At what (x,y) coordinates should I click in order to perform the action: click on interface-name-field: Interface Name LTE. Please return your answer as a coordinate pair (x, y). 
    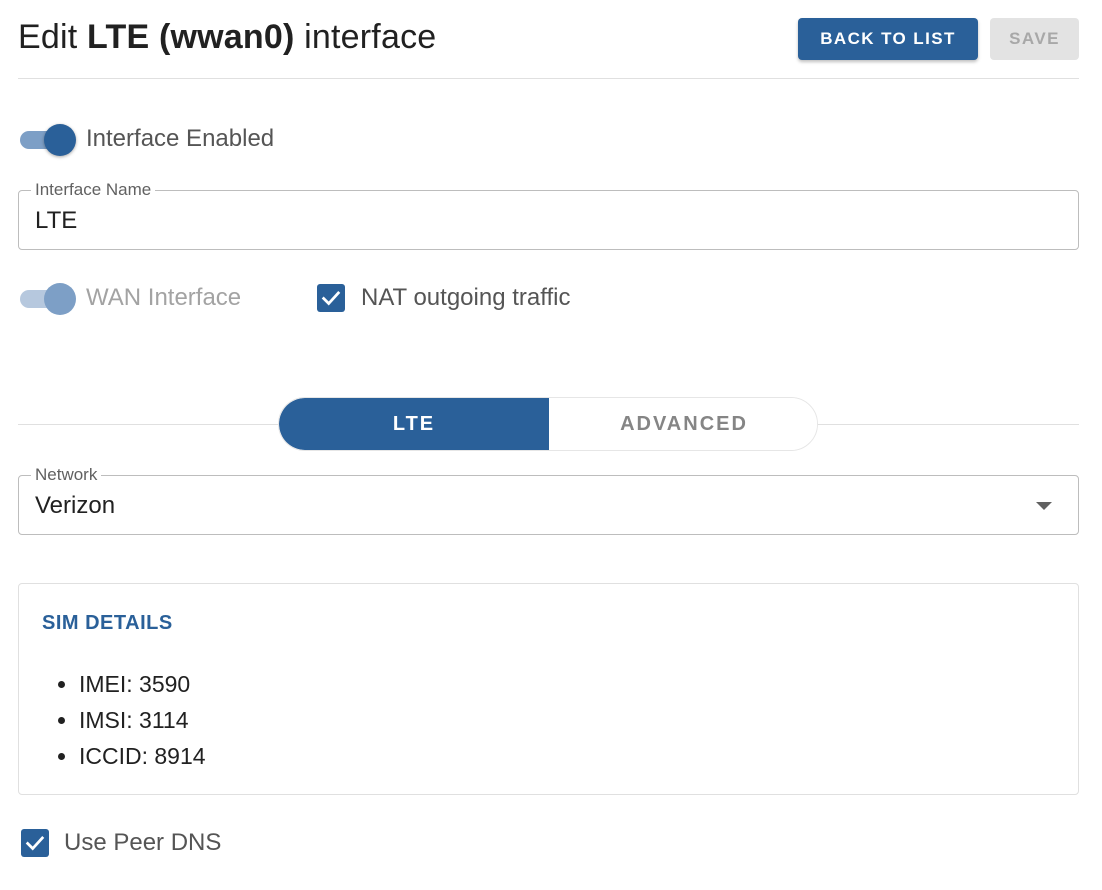
    Looking at the image, I should click on (548, 215).